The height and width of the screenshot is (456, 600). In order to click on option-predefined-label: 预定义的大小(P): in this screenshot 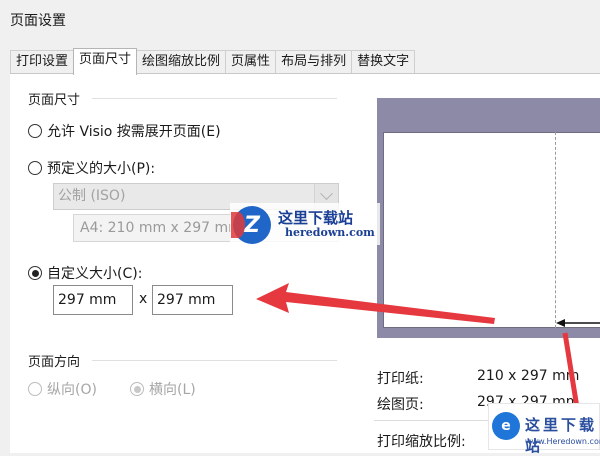, I will do `click(101, 169)`.